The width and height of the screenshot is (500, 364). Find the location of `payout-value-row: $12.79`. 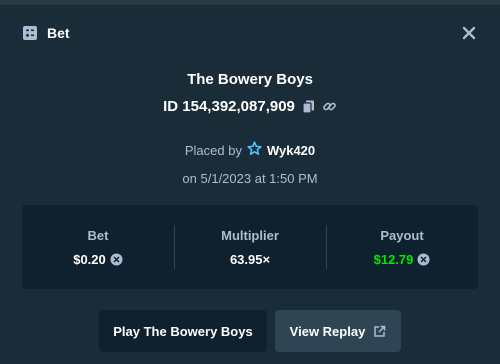

payout-value-row: $12.79 is located at coordinates (402, 259).